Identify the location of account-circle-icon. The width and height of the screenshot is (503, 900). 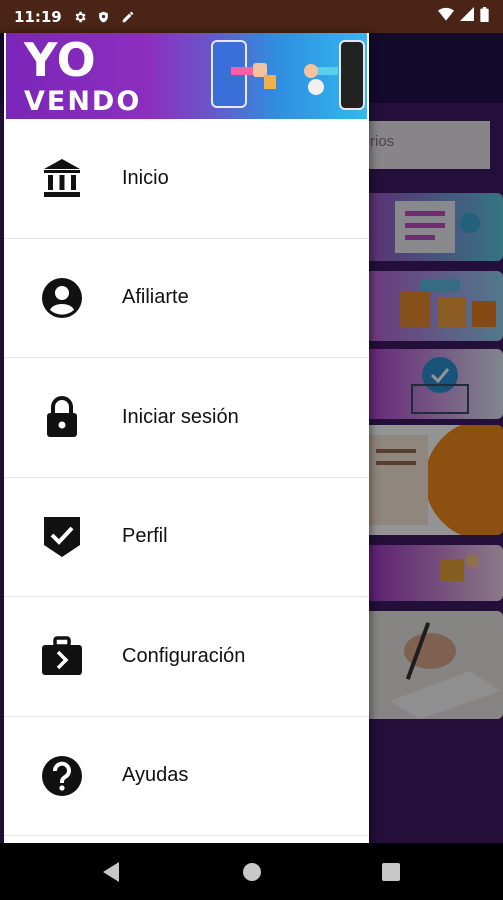
(62, 298).